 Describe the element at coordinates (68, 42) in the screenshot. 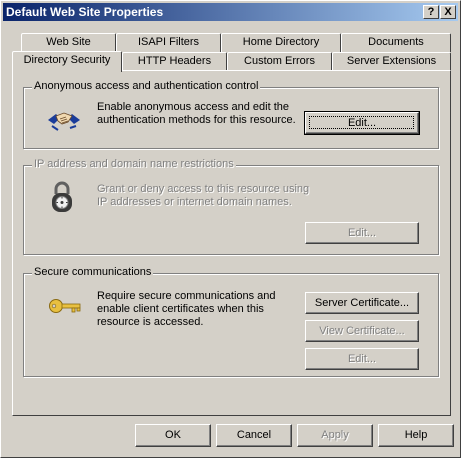

I see `tab-web-site: Web Site` at that location.